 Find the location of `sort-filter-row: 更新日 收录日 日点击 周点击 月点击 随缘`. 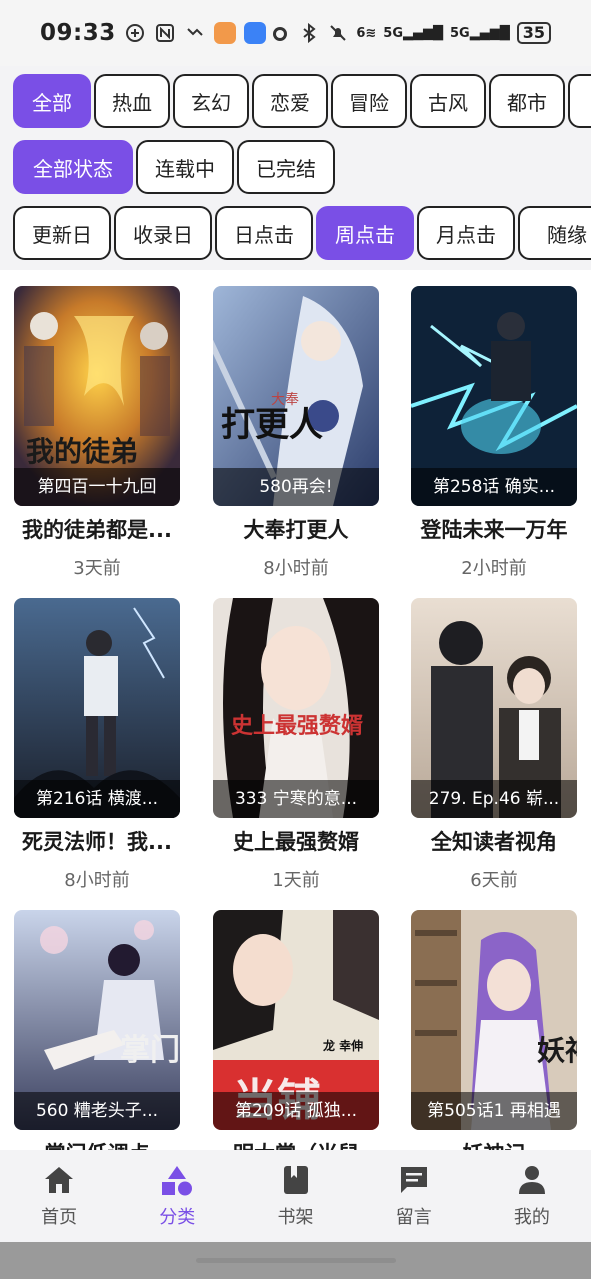

sort-filter-row: 更新日 收录日 日点击 周点击 月点击 随缘 is located at coordinates (302, 233).